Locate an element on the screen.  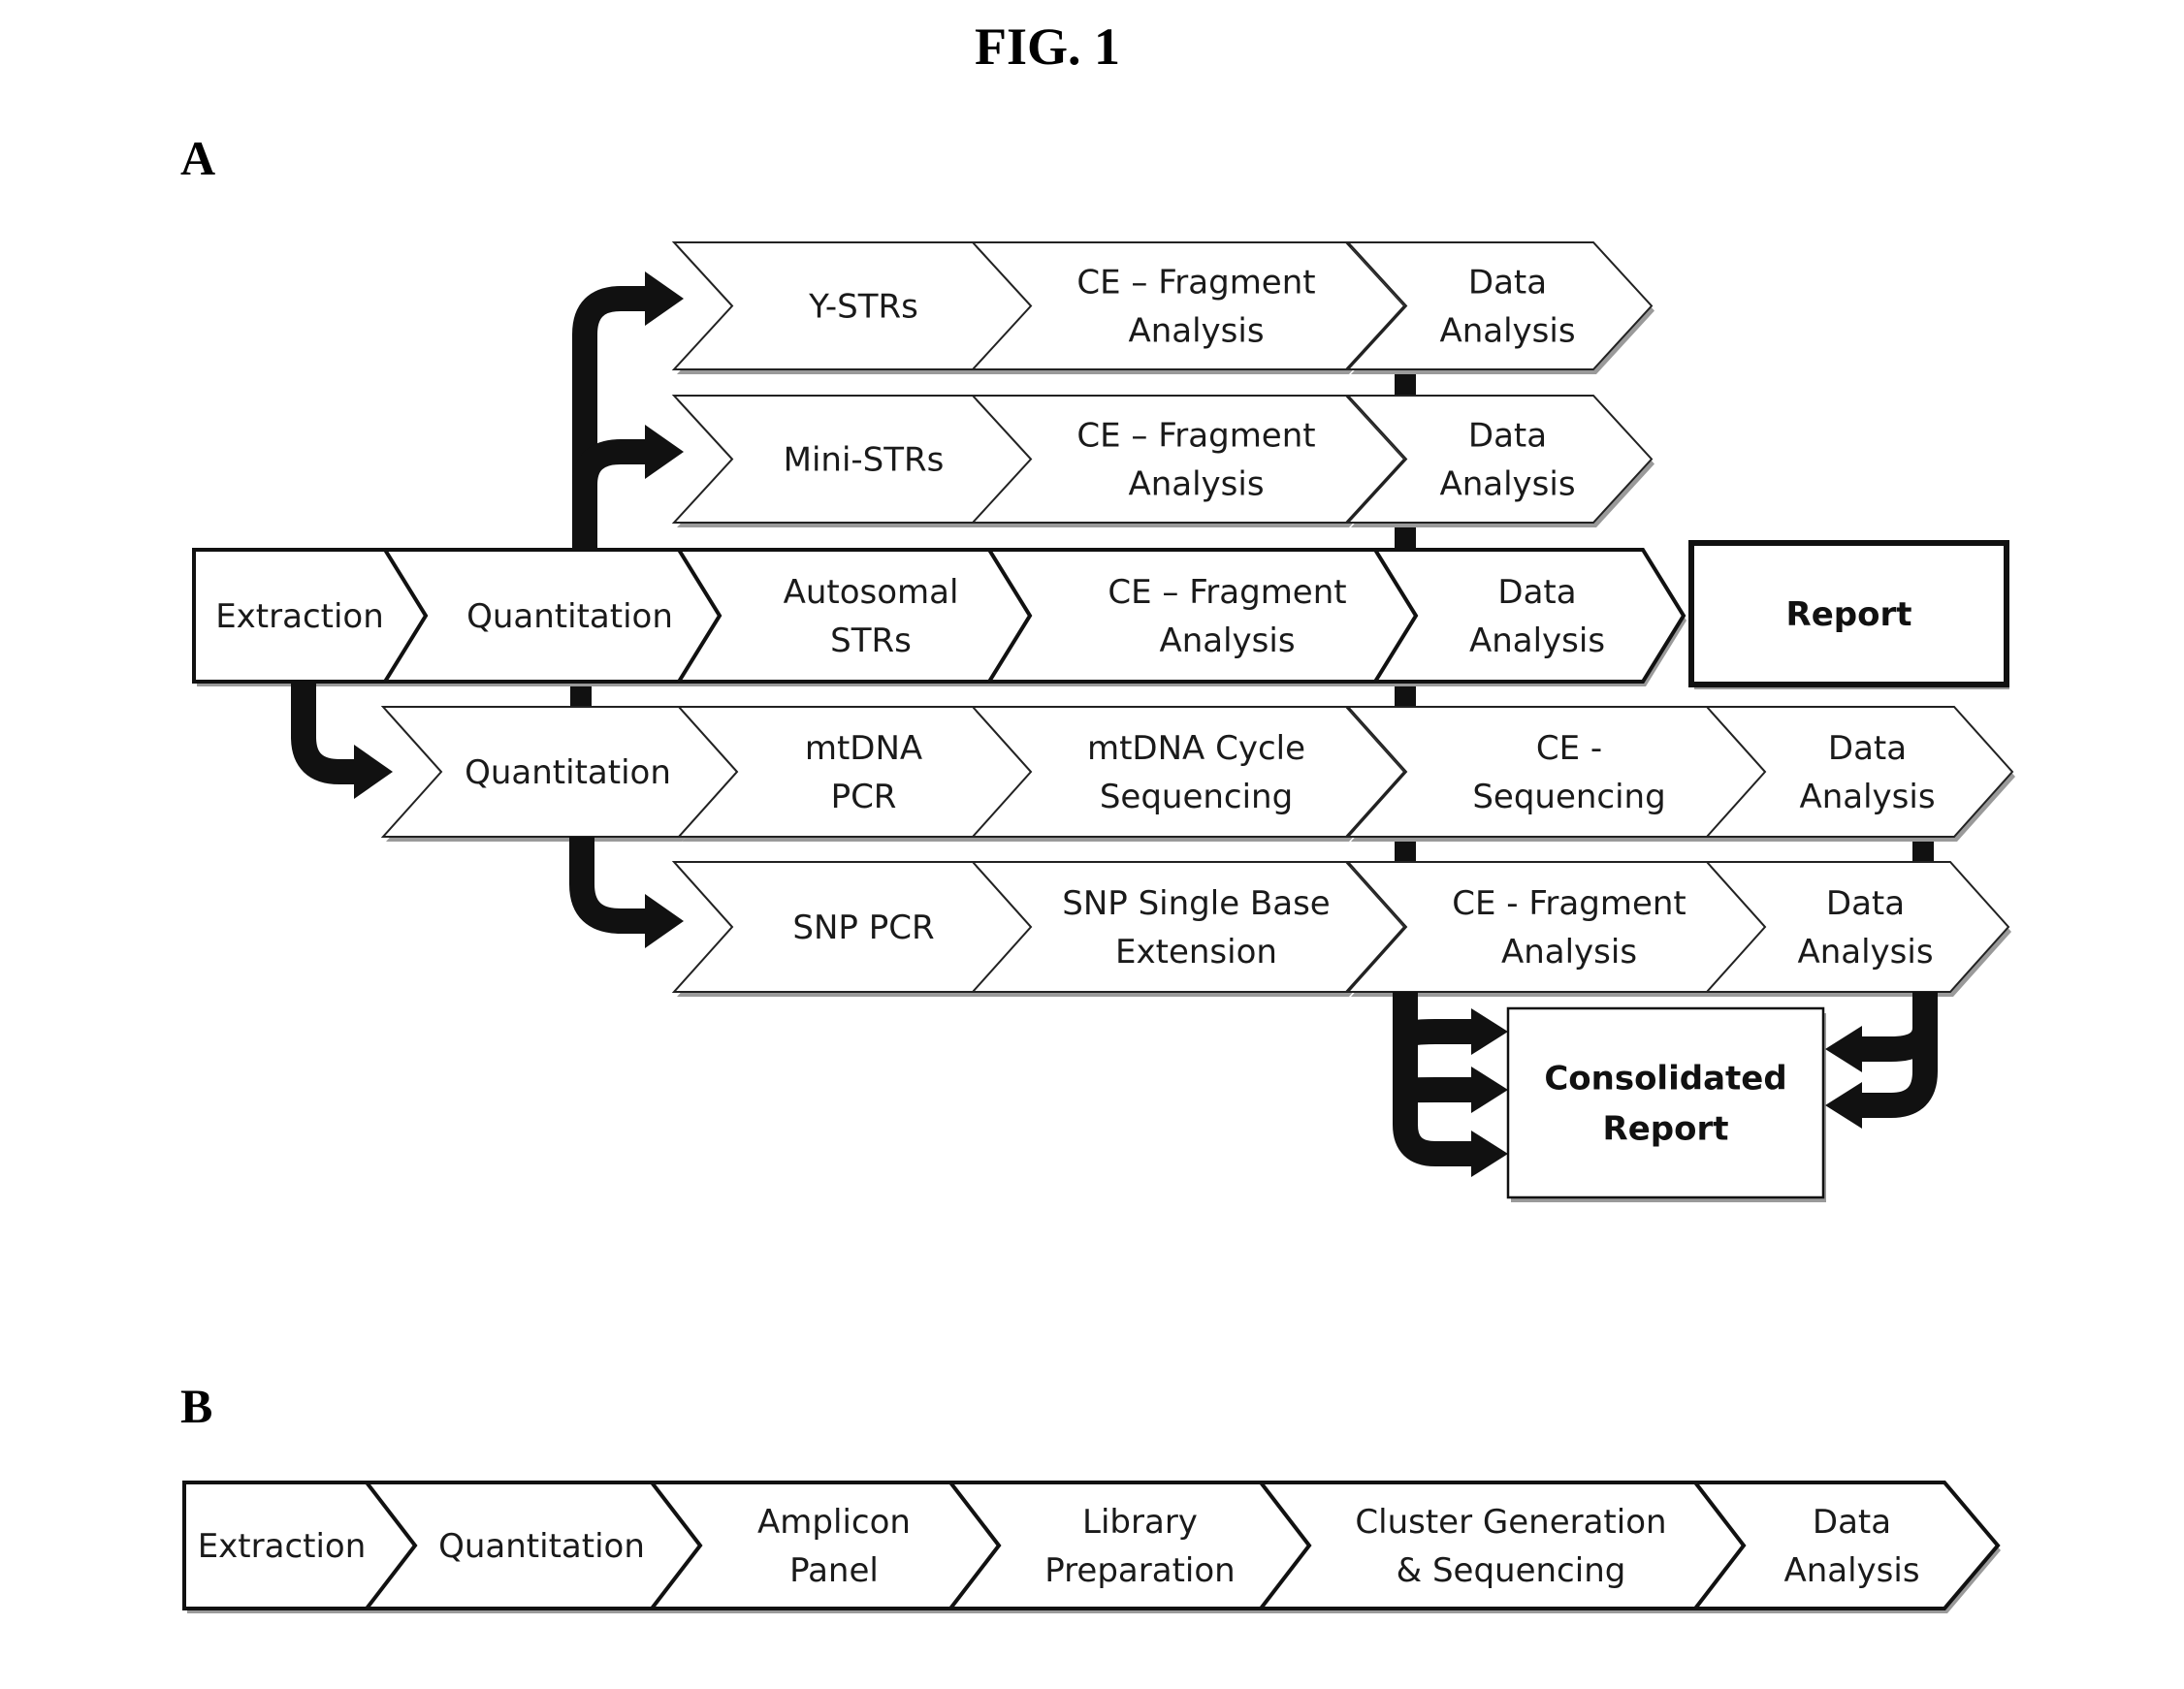
step-quantitation: Quantitation is located at coordinates (560, 774).